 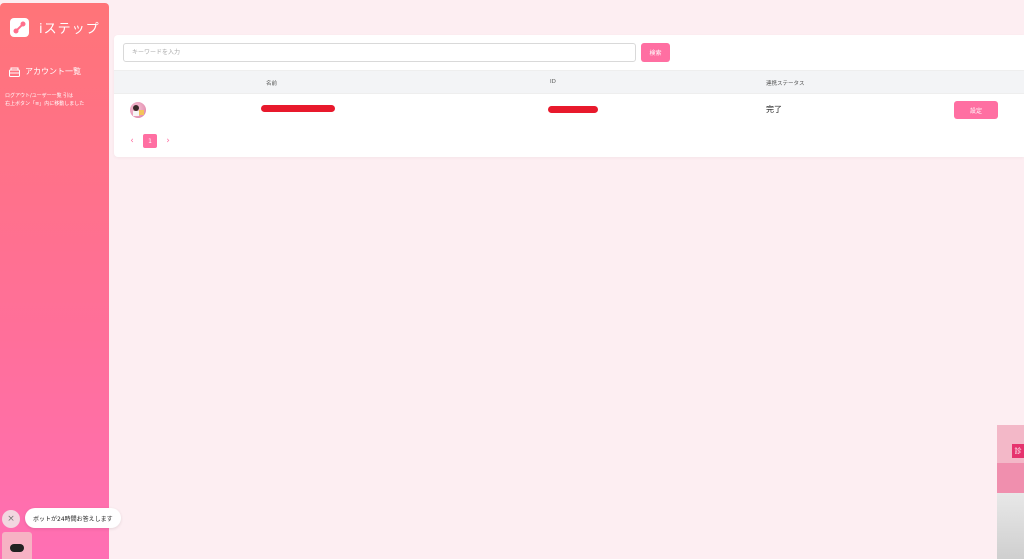 I want to click on chat-prompt: ボットが24時間お答えします, so click(x=73, y=518).